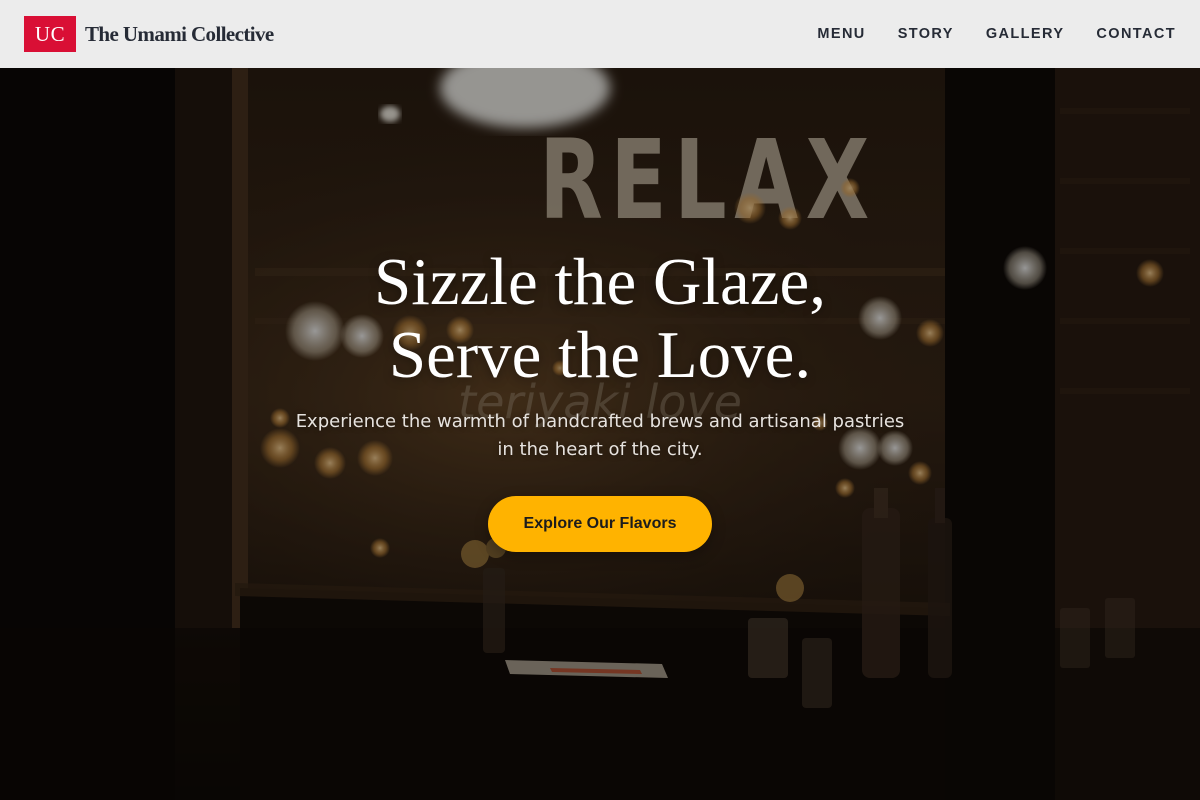 The image size is (1200, 800). What do you see at coordinates (50, 34) in the screenshot?
I see `brand-logo-mark: UC` at bounding box center [50, 34].